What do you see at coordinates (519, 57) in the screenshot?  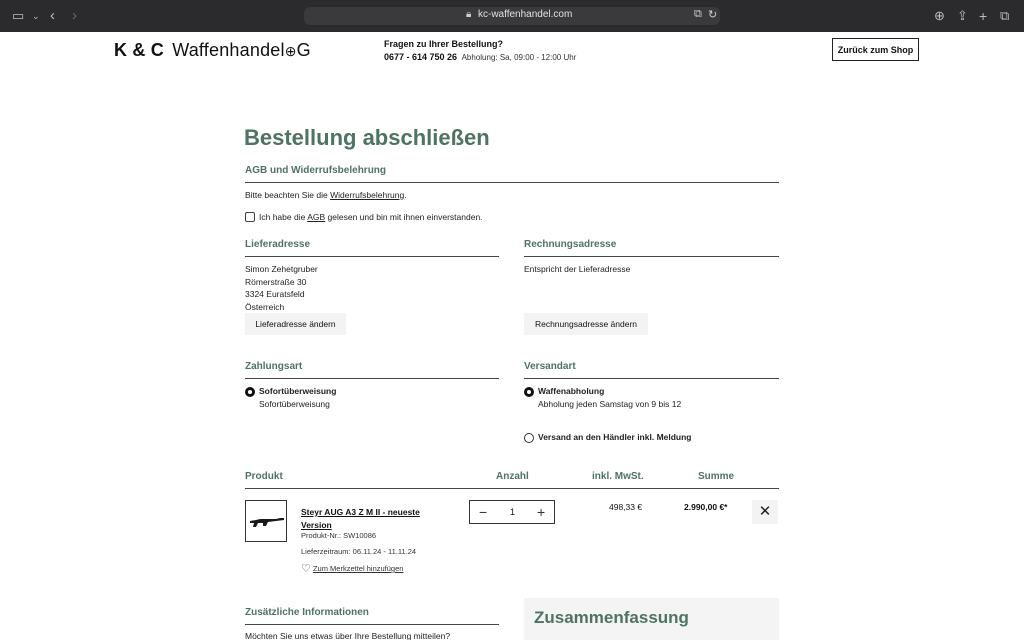 I see `pickup-hours: Abholung: Sa, 09:00 - 12:00 Uhr` at bounding box center [519, 57].